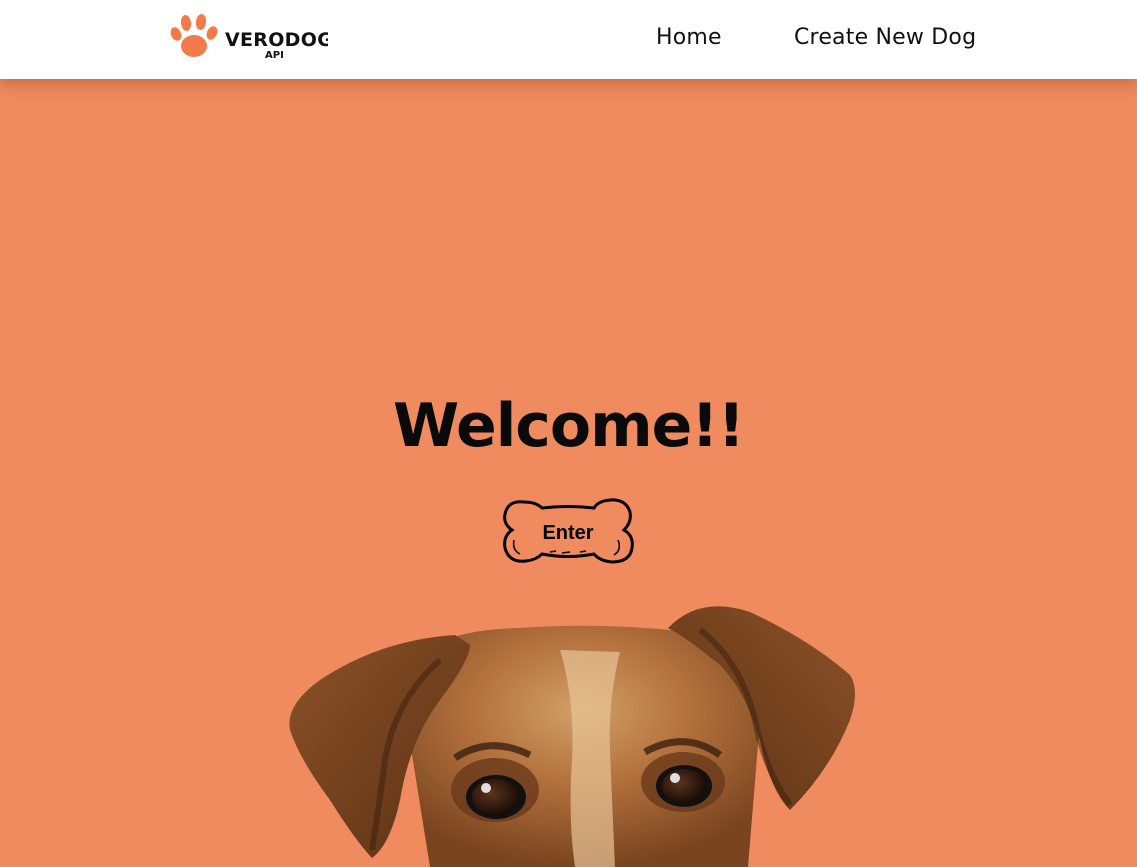  What do you see at coordinates (276, 40) in the screenshot?
I see `logo-title: VERODOGS` at bounding box center [276, 40].